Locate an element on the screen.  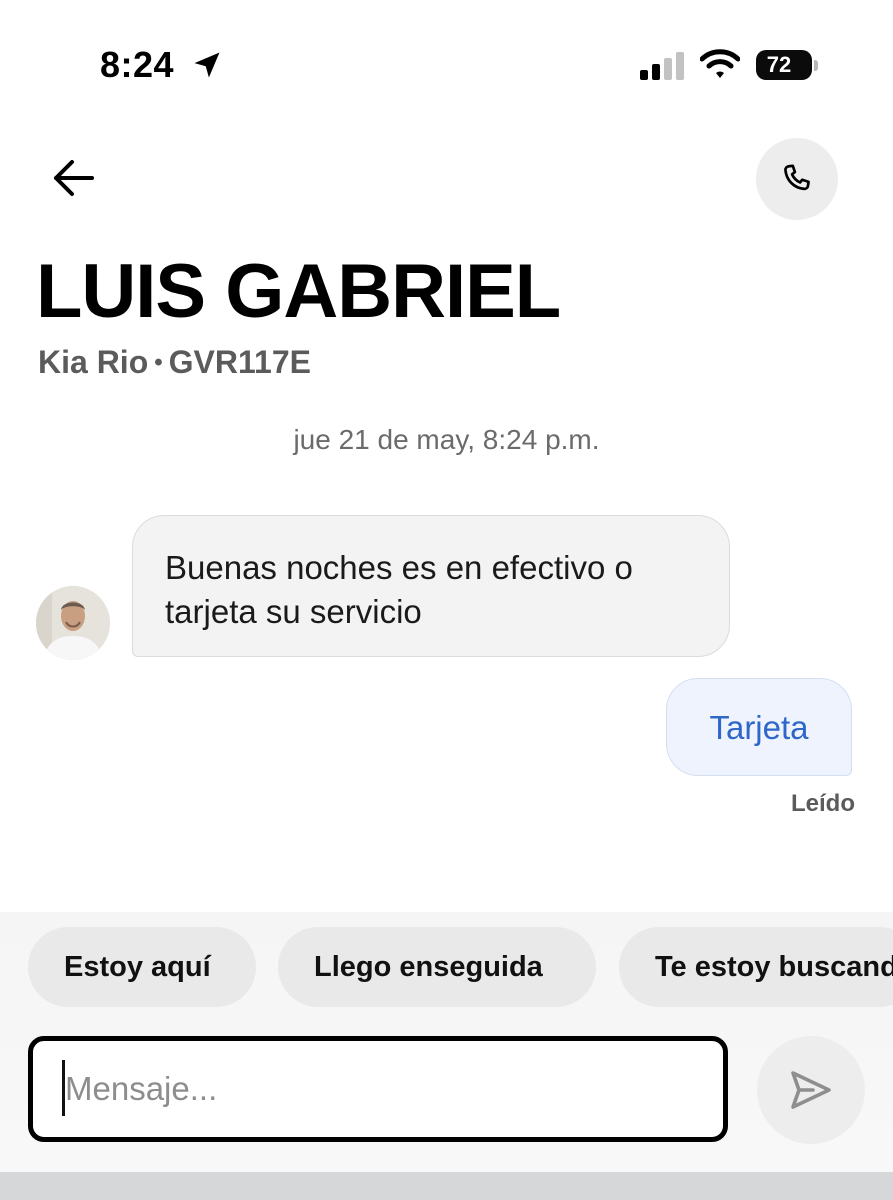
driver-photo is located at coordinates (73, 623).